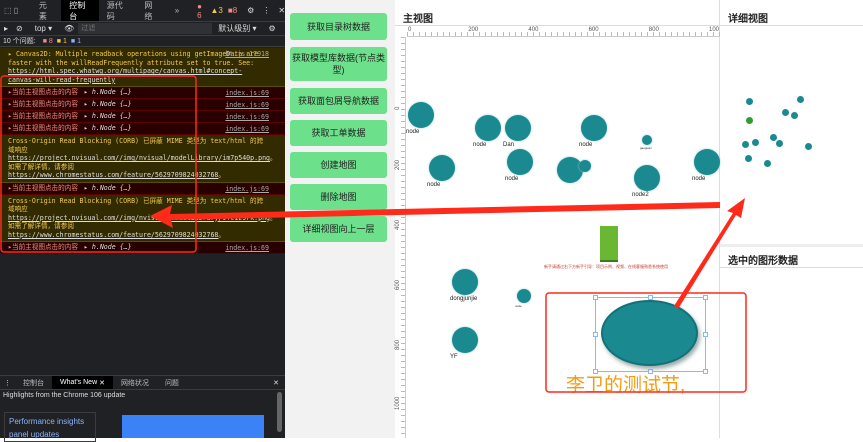 The width and height of the screenshot is (863, 442). Describe the element at coordinates (98, 164) in the screenshot. I see `annotation-box-console` at that location.